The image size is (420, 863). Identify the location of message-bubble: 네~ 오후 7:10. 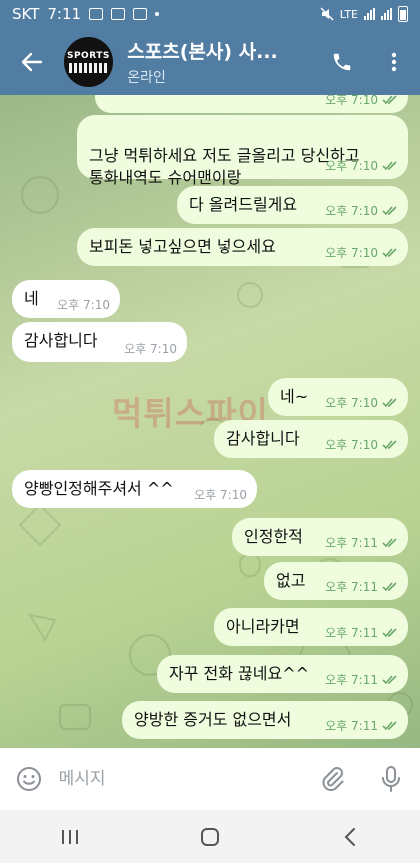
(338, 397).